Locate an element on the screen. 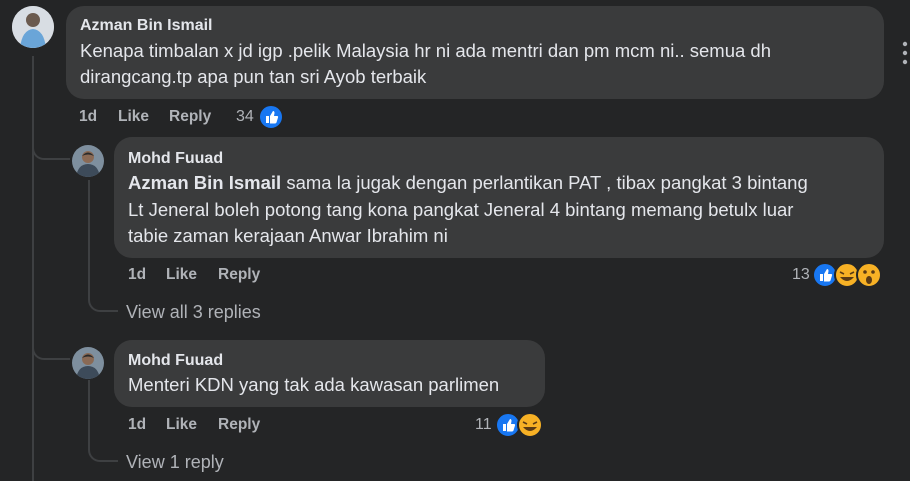 Image resolution: width=910 pixels, height=481 pixels. view-replies-link: View all 3 replies is located at coordinates (193, 312).